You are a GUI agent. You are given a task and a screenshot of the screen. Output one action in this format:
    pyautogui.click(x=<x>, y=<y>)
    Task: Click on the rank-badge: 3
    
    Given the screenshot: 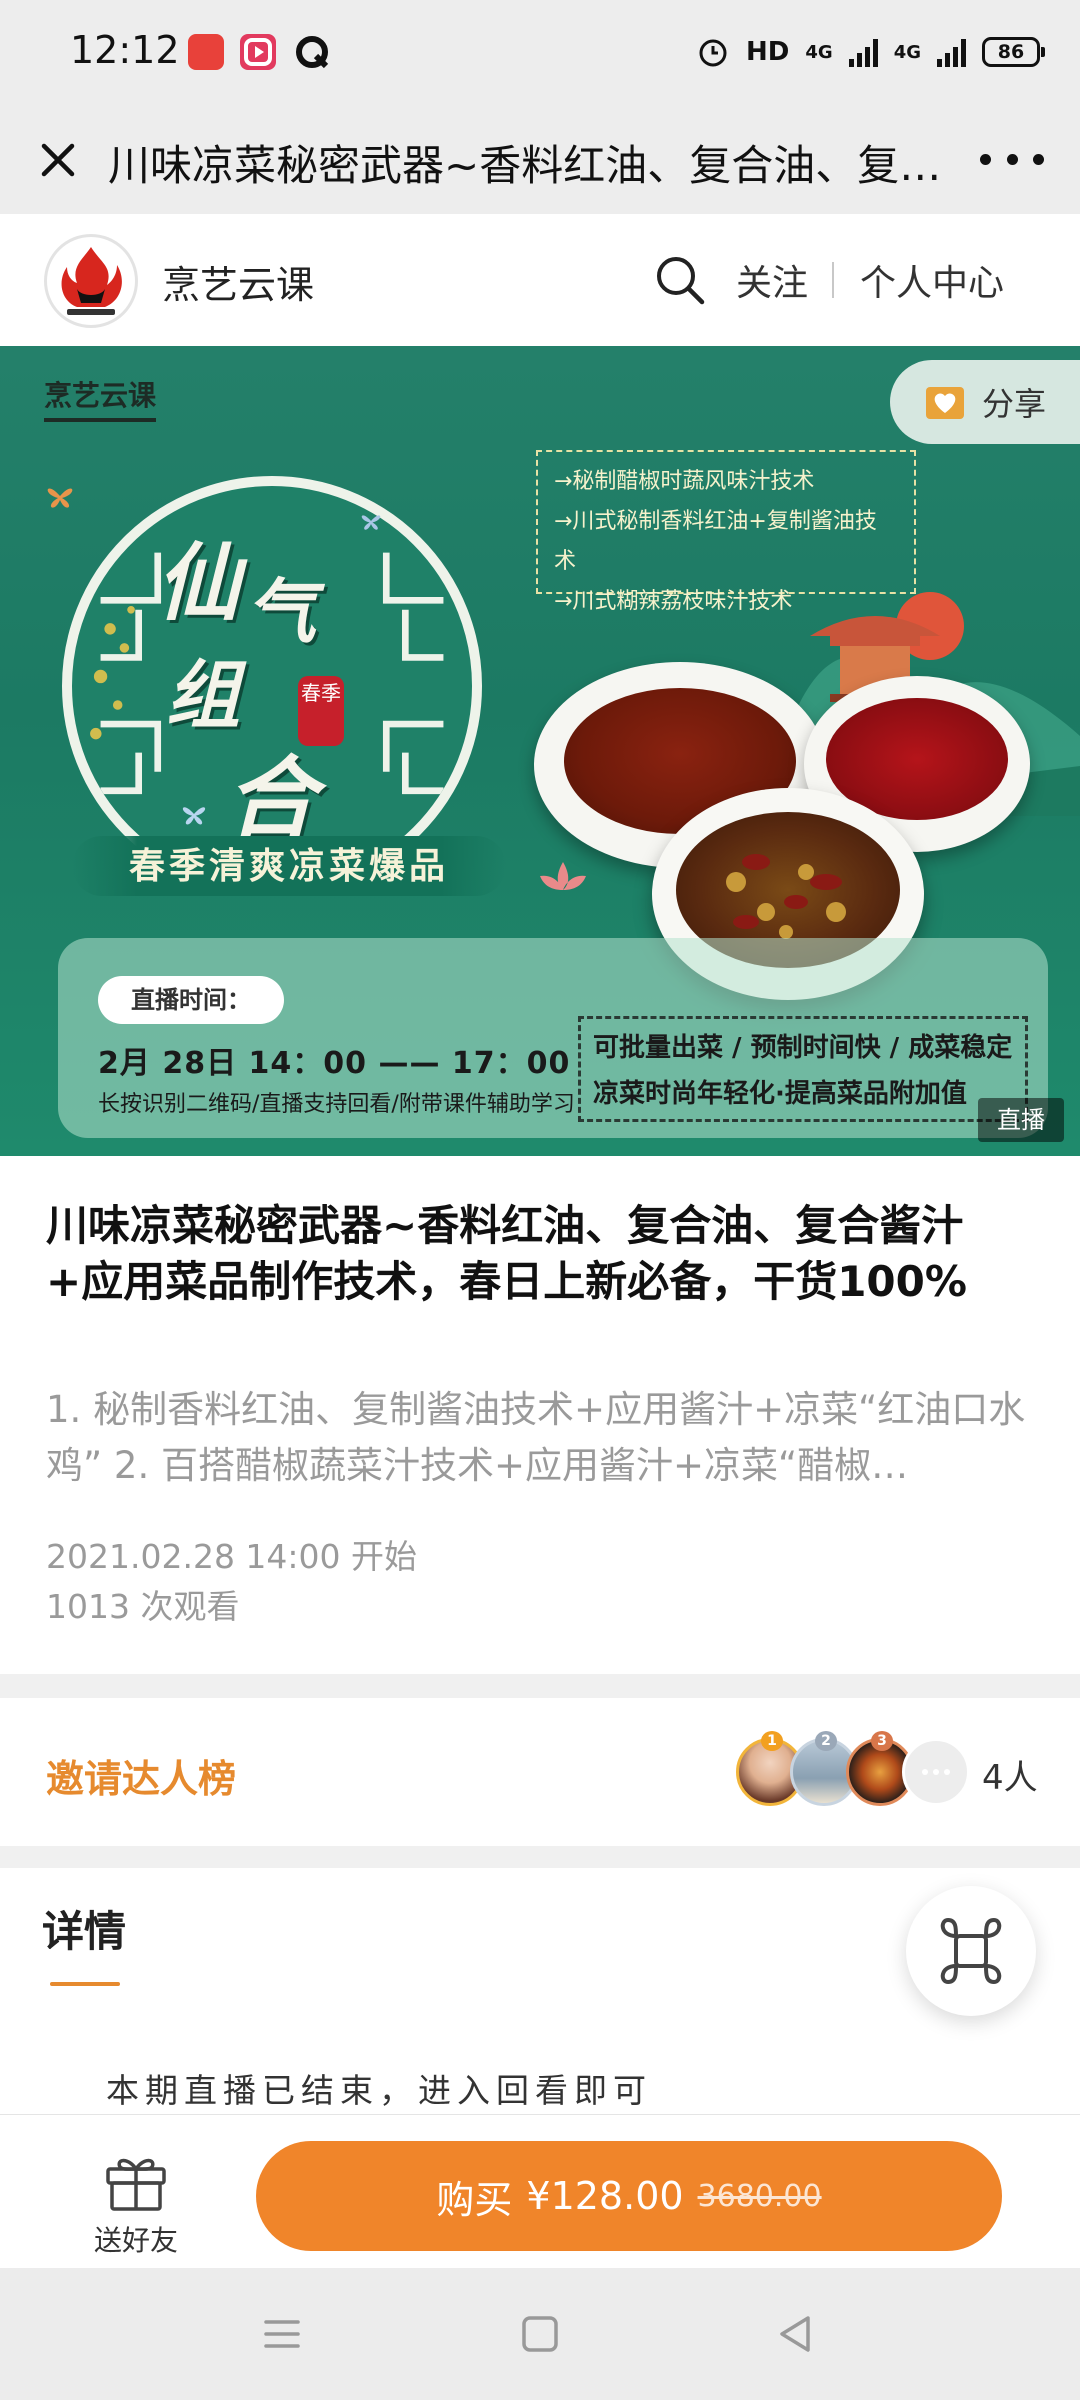 What is the action you would take?
    pyautogui.click(x=882, y=1741)
    